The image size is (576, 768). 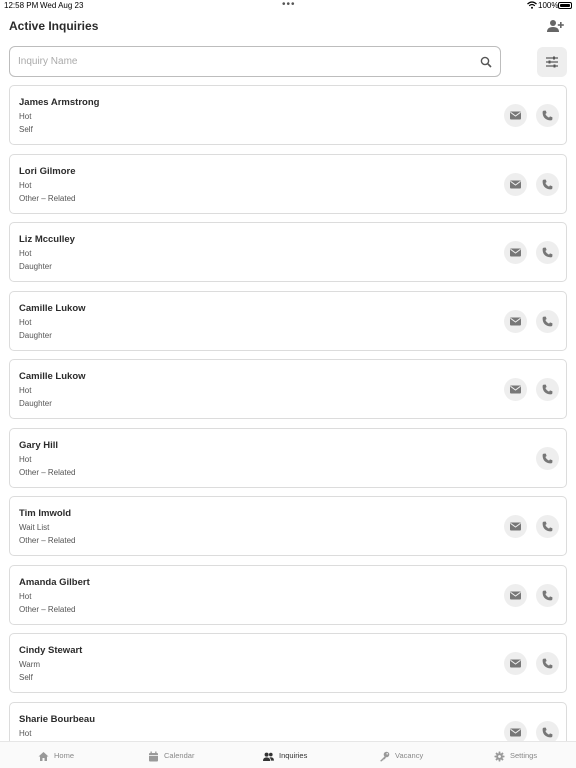 I want to click on inquiry-name: Amanda Gilbert, so click(x=54, y=582).